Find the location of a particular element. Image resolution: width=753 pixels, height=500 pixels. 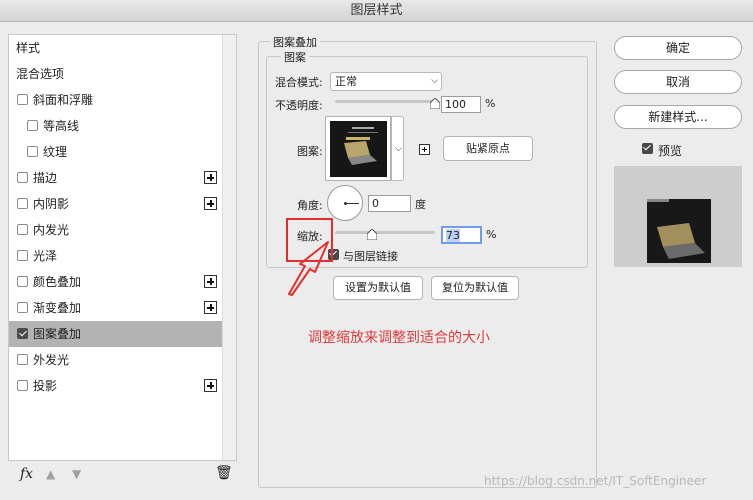

pattern-label: 图案: is located at coordinates (310, 151).